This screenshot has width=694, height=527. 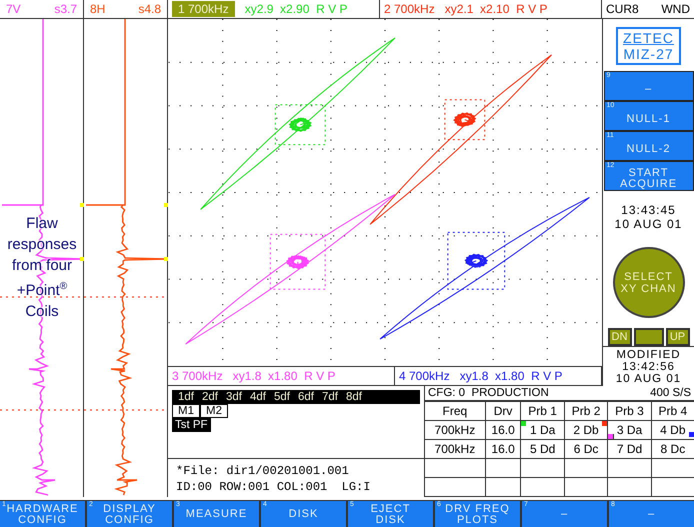 What do you see at coordinates (648, 217) in the screenshot?
I see `clock-text: 13:43:45 10 AUG 01` at bounding box center [648, 217].